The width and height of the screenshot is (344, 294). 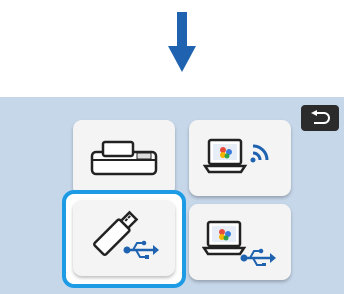 I want to click on laptop-wireless-icon, so click(x=236, y=156).